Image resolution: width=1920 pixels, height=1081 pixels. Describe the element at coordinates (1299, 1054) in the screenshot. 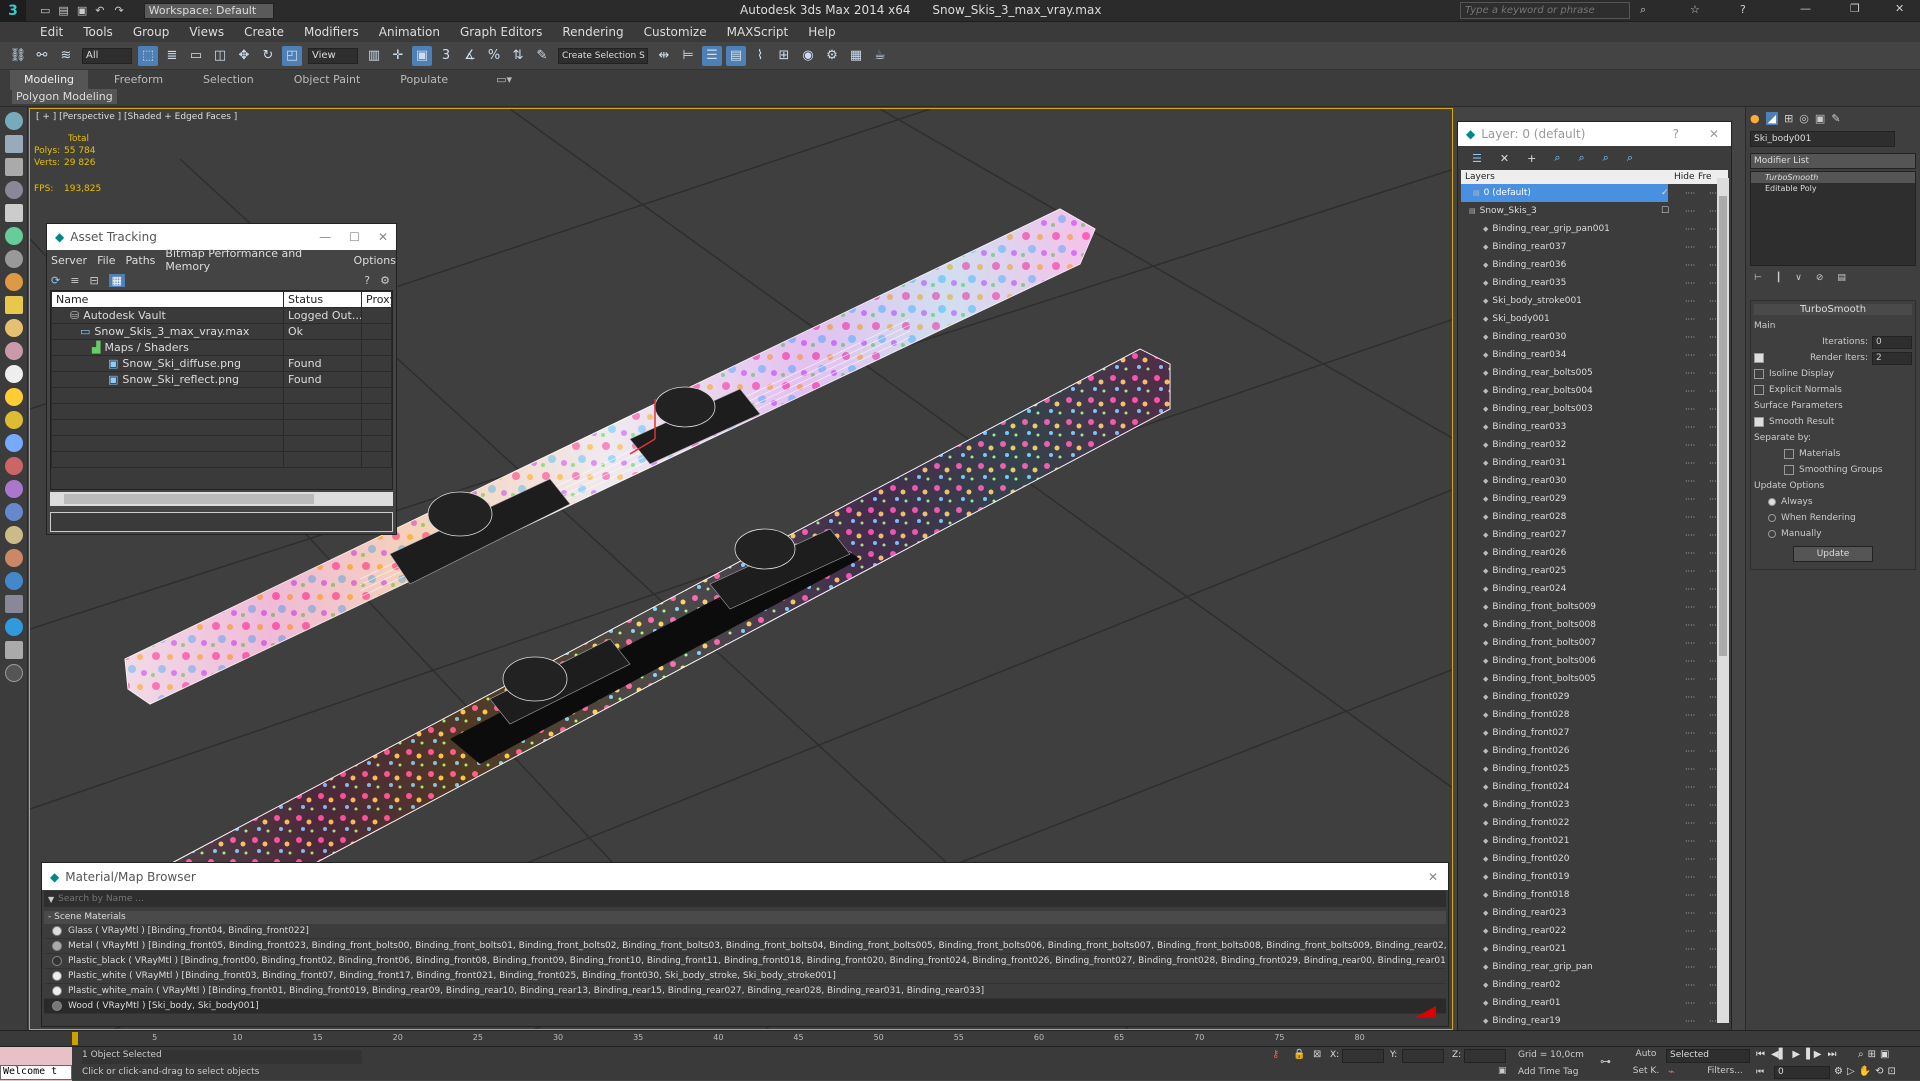

I see `lock-icon: 🔒` at that location.